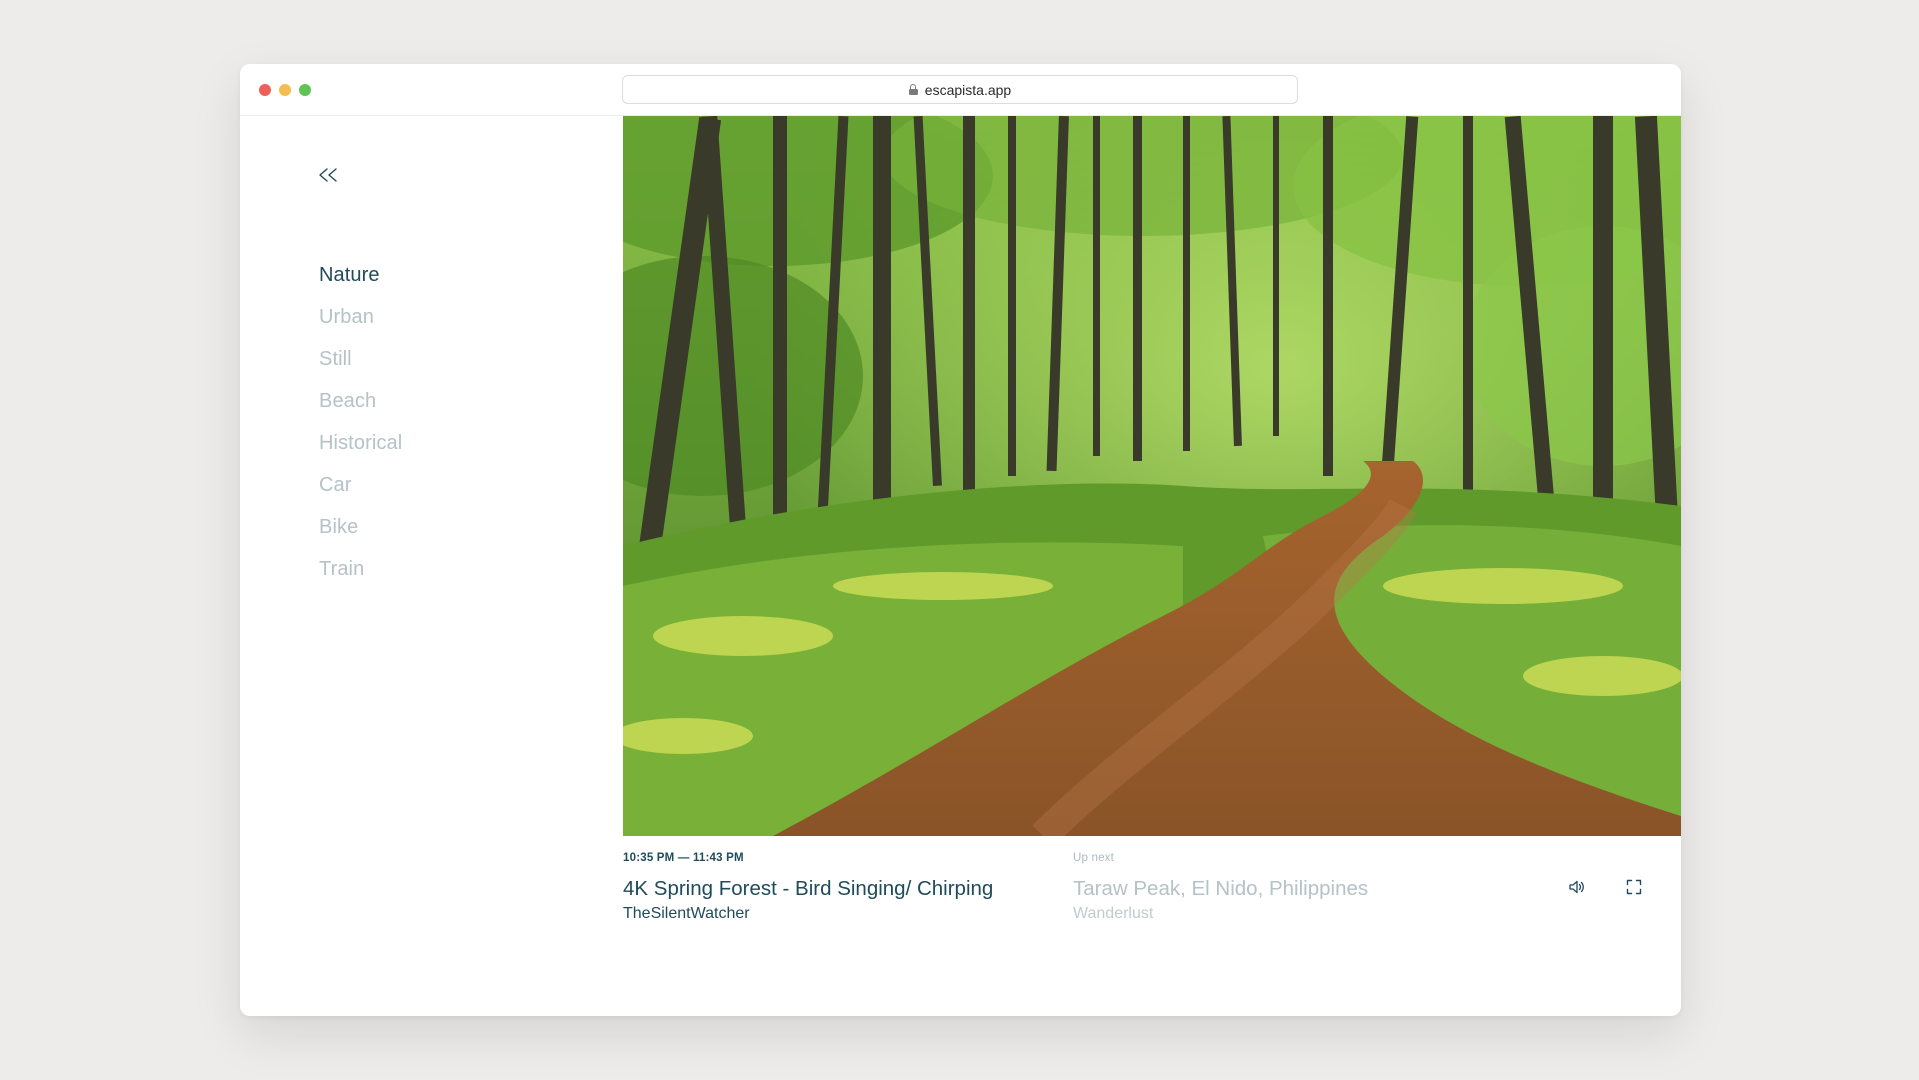 This screenshot has height=1080, width=1919. Describe the element at coordinates (285, 90) in the screenshot. I see `minimize-window-button` at that location.